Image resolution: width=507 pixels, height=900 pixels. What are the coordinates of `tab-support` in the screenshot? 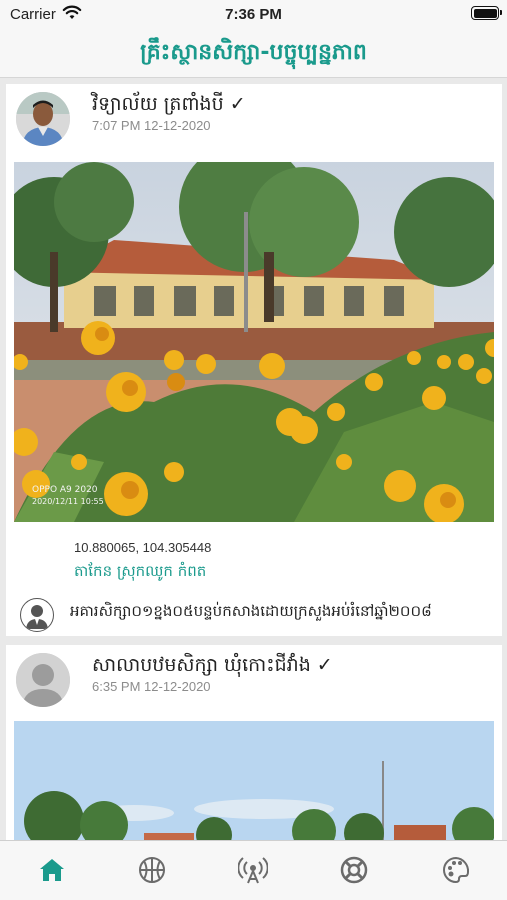 It's located at (354, 870).